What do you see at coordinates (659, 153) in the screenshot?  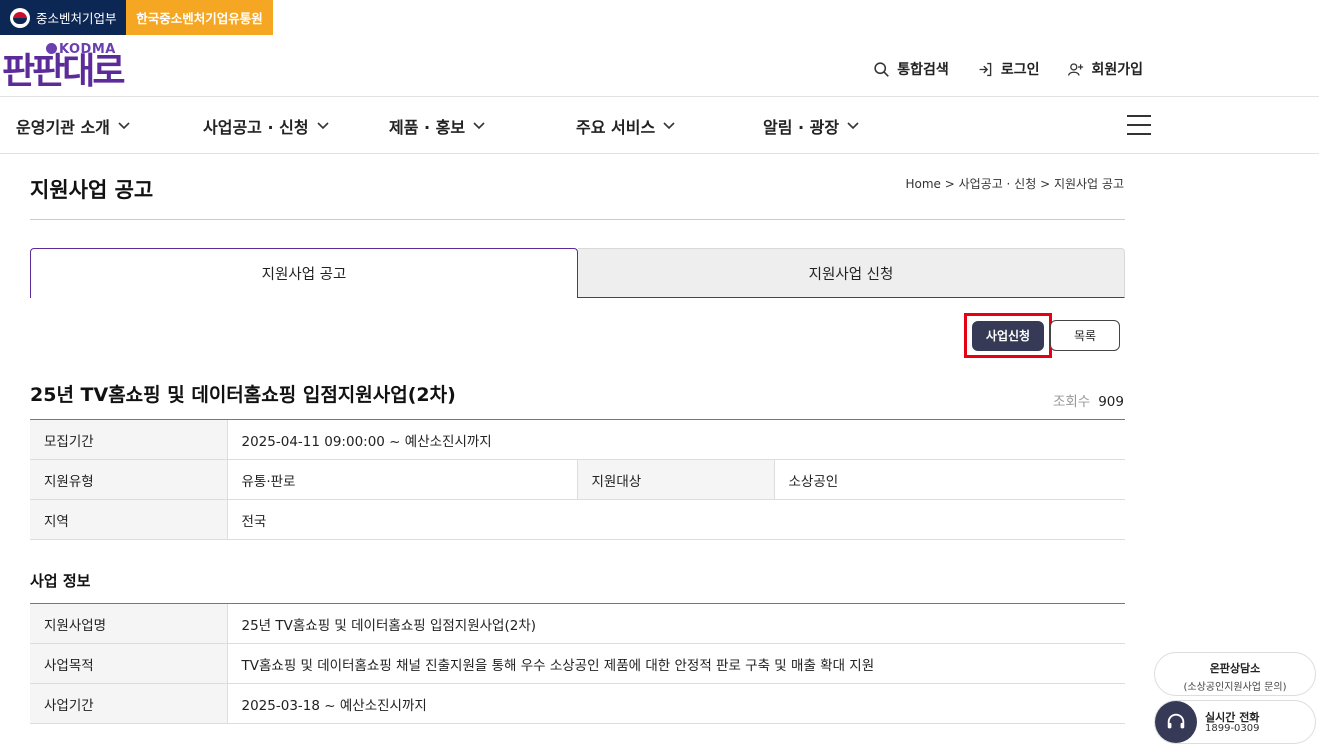 I see `nav-divider` at bounding box center [659, 153].